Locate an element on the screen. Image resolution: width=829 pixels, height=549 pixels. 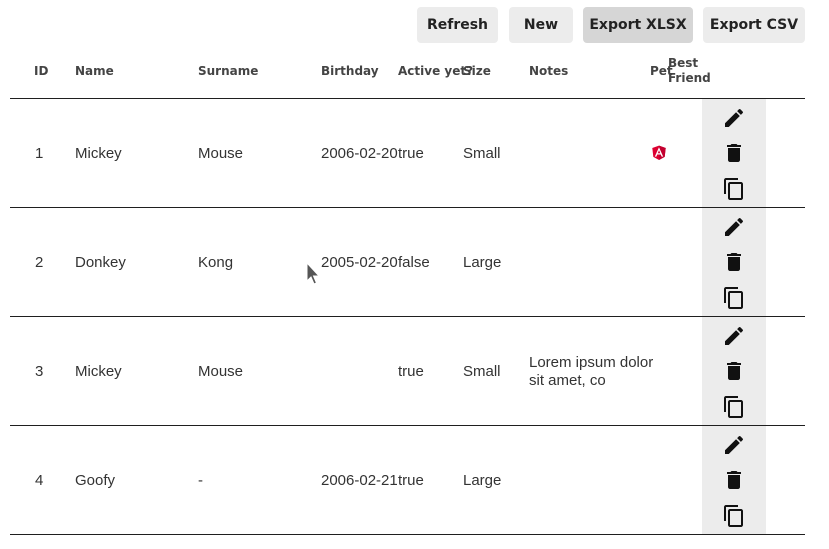
angular-logo-icon is located at coordinates (659, 153).